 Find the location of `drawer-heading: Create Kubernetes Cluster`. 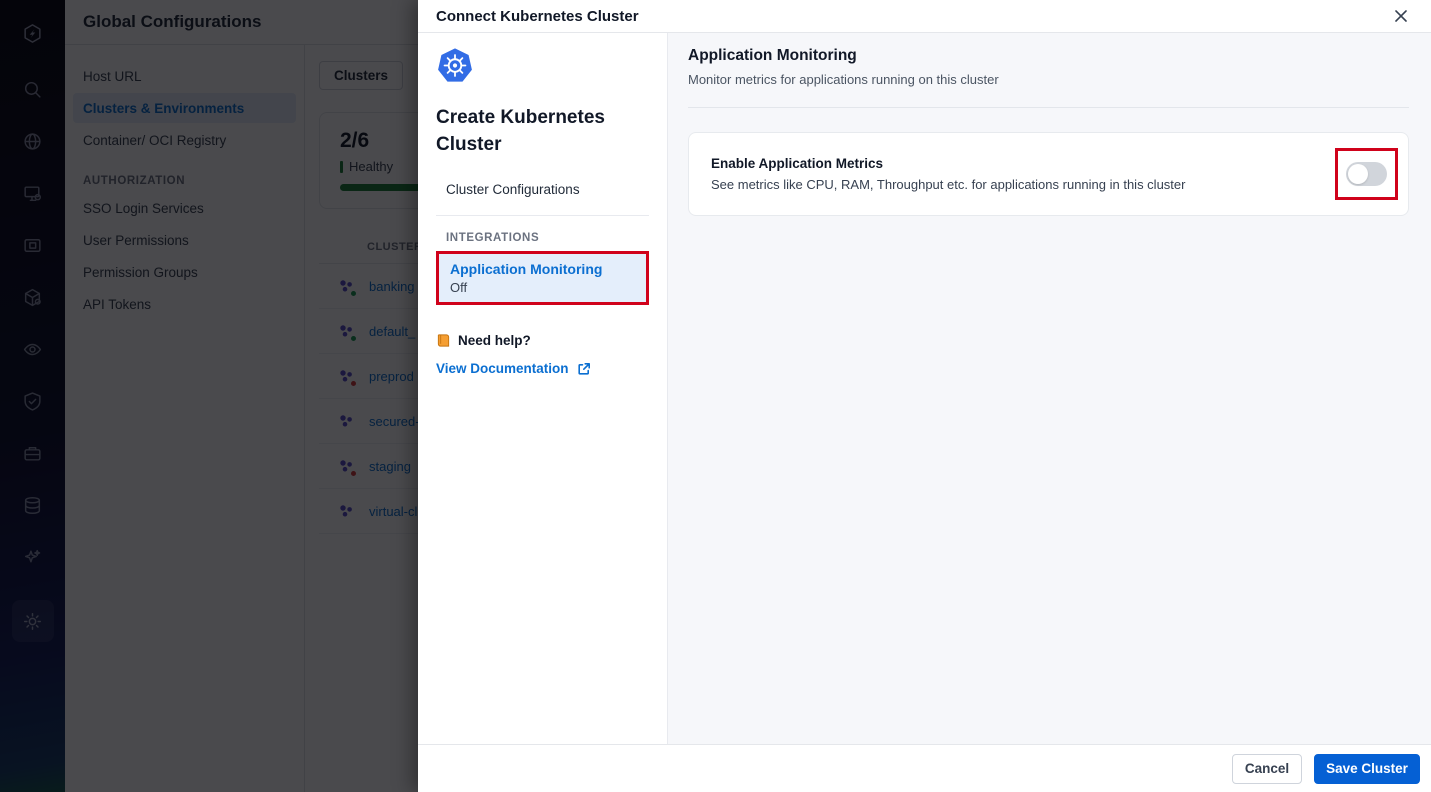

drawer-heading: Create Kubernetes Cluster is located at coordinates (520, 131).